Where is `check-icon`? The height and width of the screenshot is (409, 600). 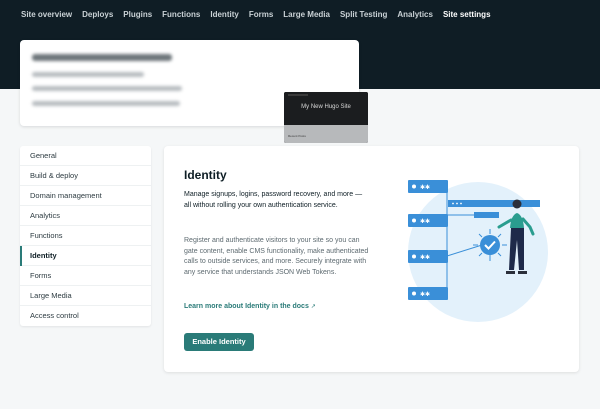 check-icon is located at coordinates (490, 245).